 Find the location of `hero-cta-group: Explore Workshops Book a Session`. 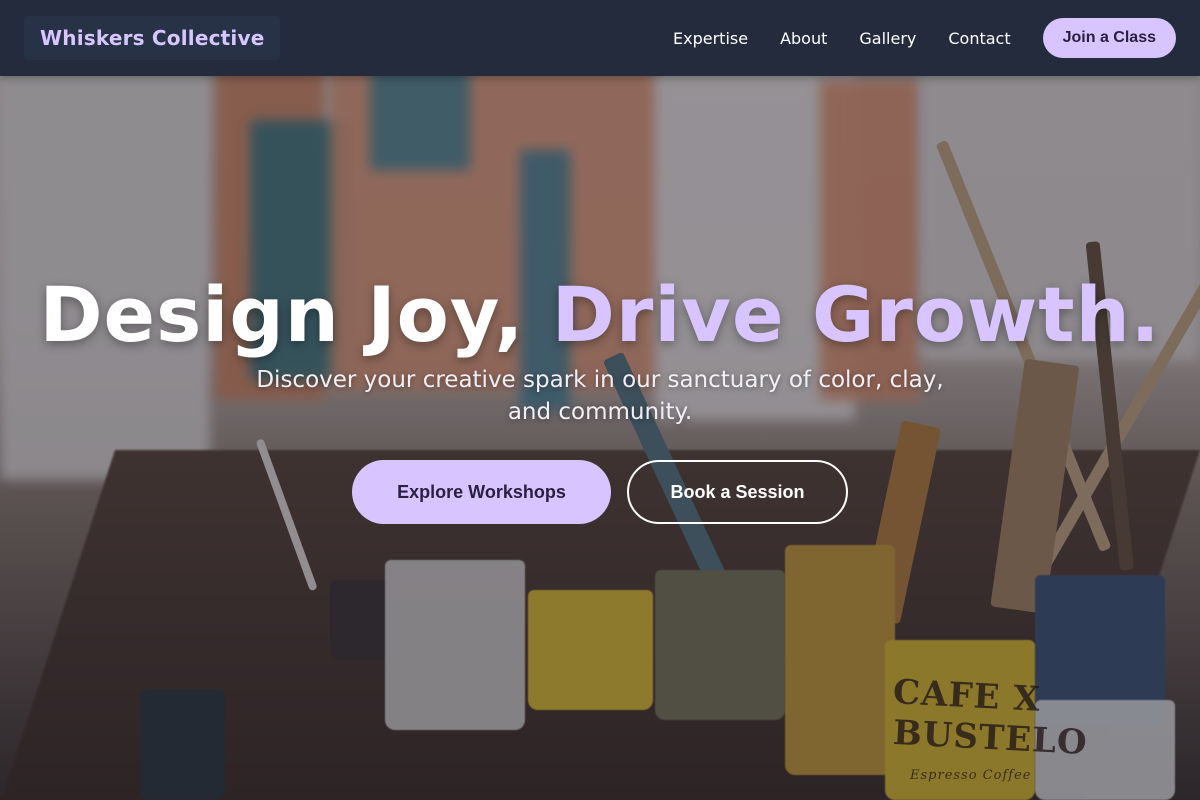

hero-cta-group: Explore Workshops Book a Session is located at coordinates (600, 492).